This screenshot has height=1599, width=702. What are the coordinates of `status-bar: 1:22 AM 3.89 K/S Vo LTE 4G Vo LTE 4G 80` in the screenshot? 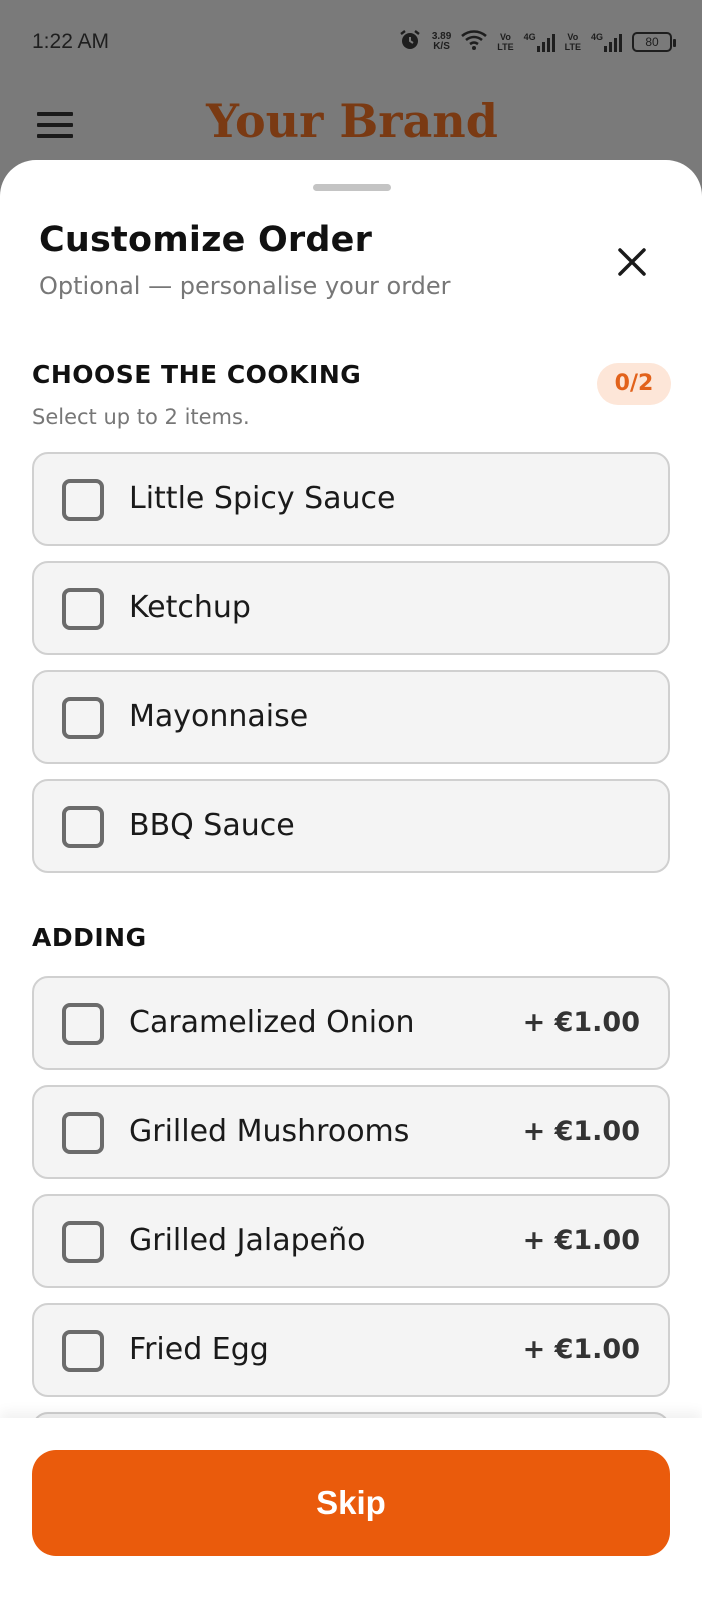 It's located at (351, 45).